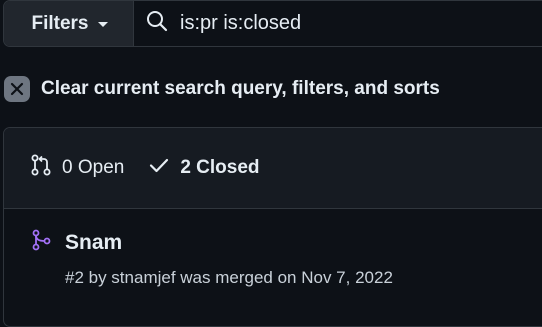 This screenshot has width=542, height=327. What do you see at coordinates (60, 23) in the screenshot?
I see `filters-label: Filters` at bounding box center [60, 23].